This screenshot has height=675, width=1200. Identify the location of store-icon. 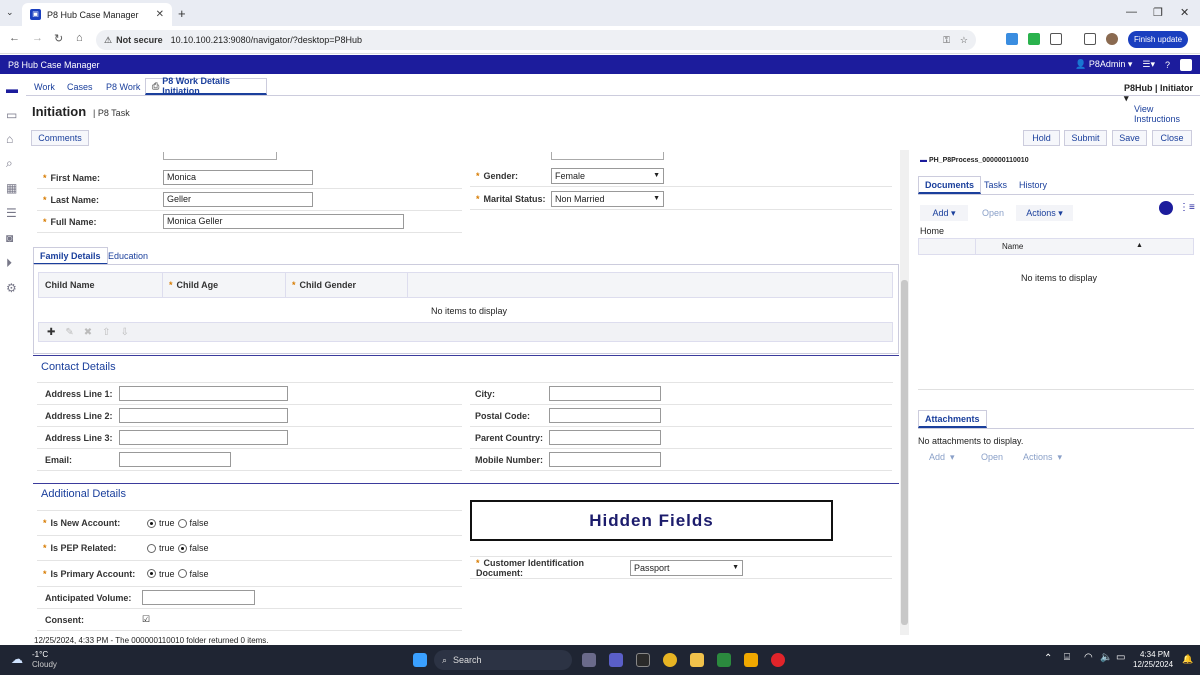
(643, 660).